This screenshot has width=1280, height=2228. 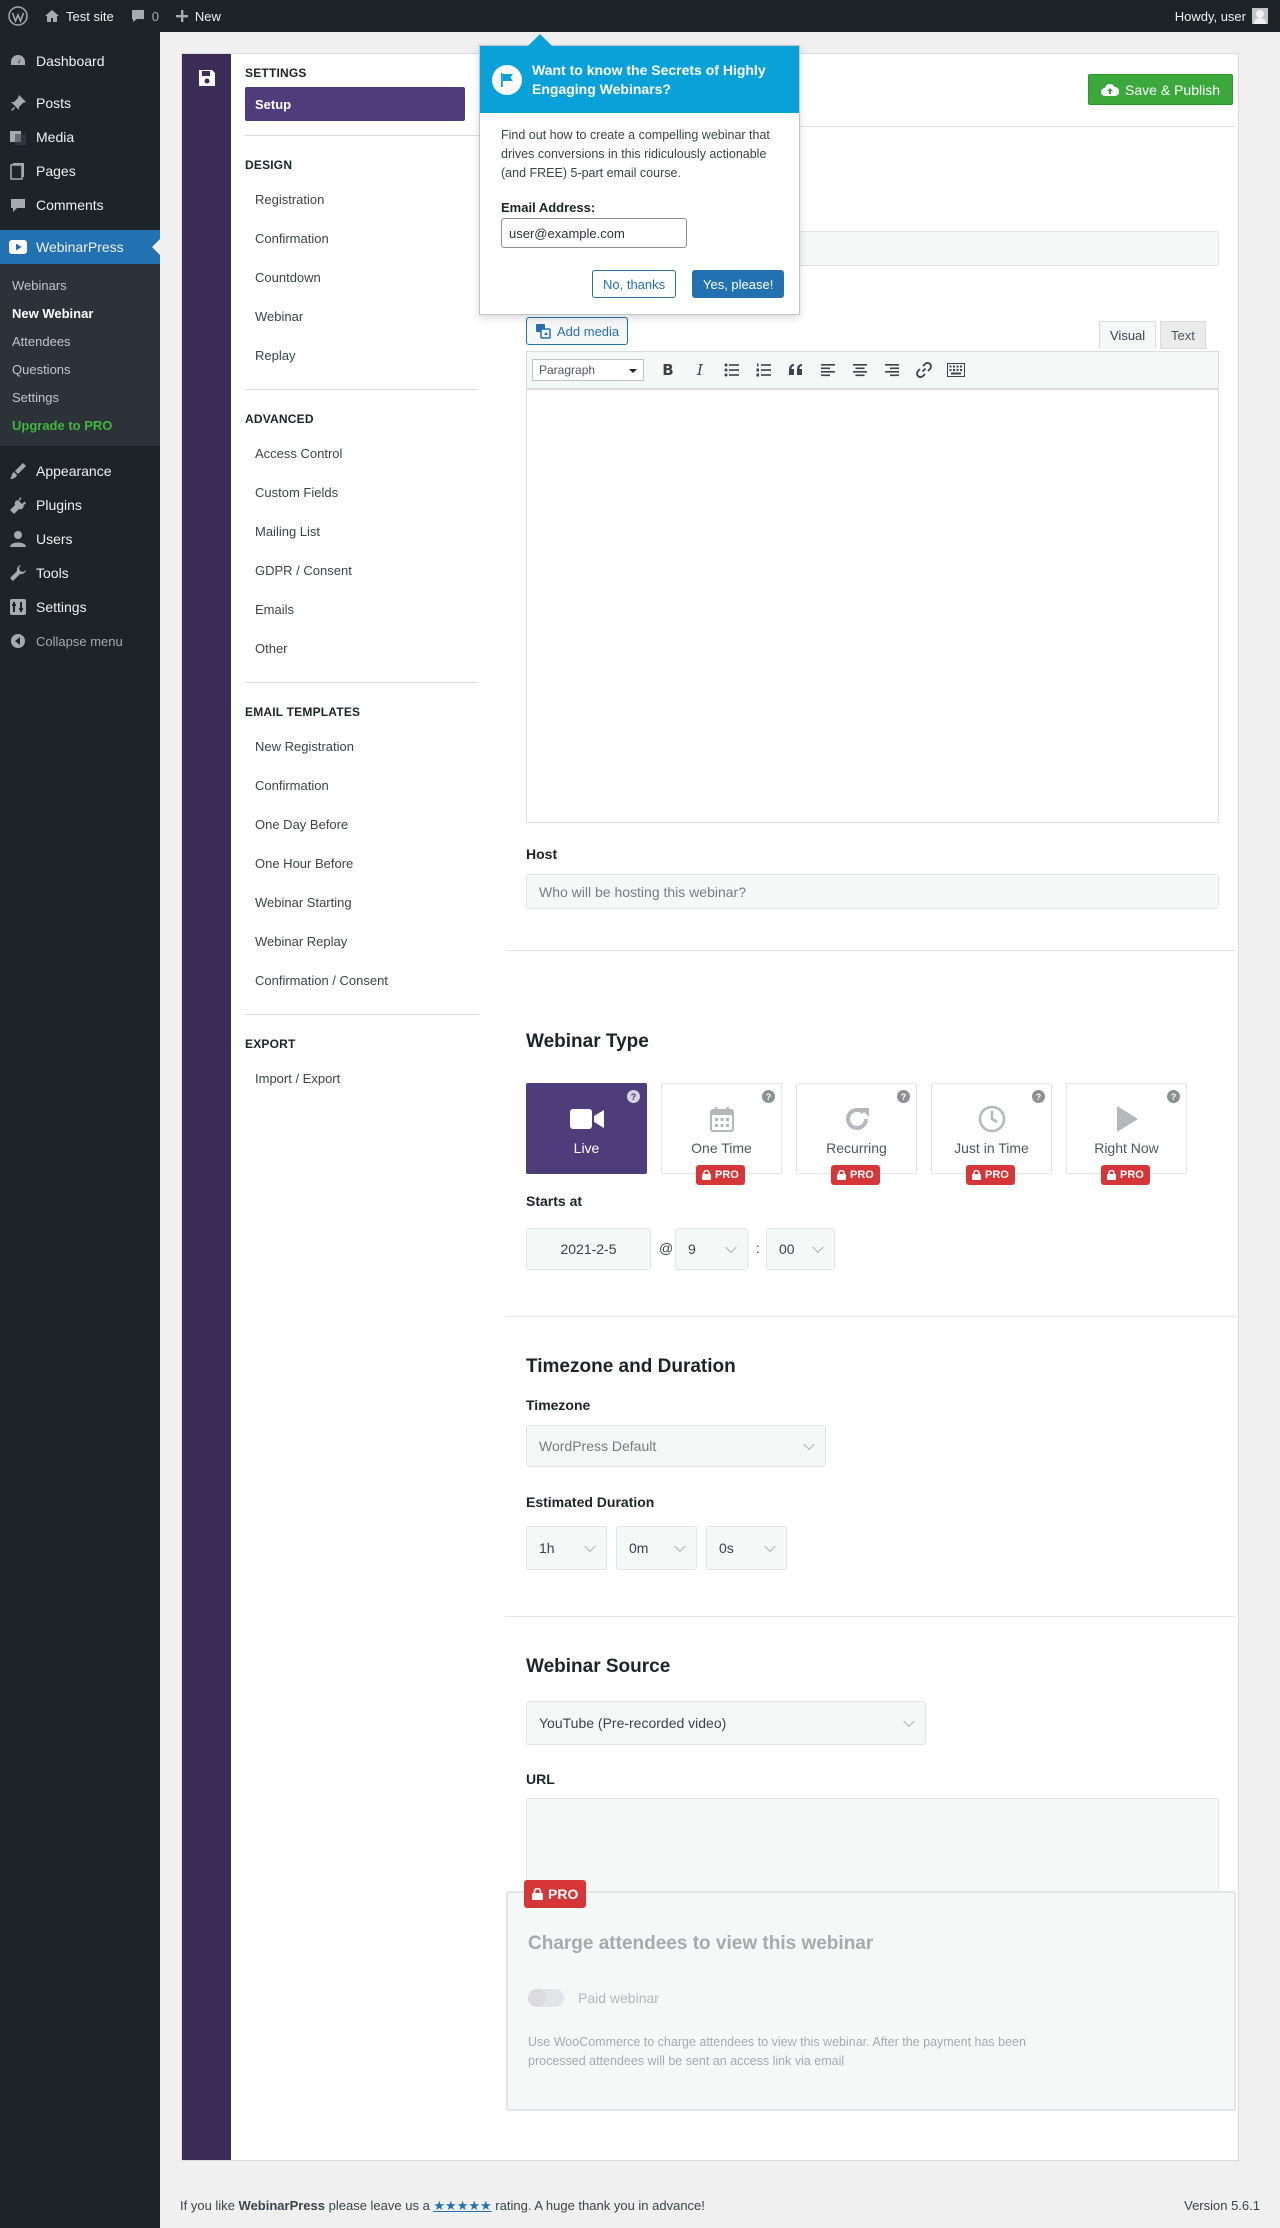 What do you see at coordinates (726, 1723) in the screenshot?
I see `webinar-source-select: YouTube (Pre-recorded video)` at bounding box center [726, 1723].